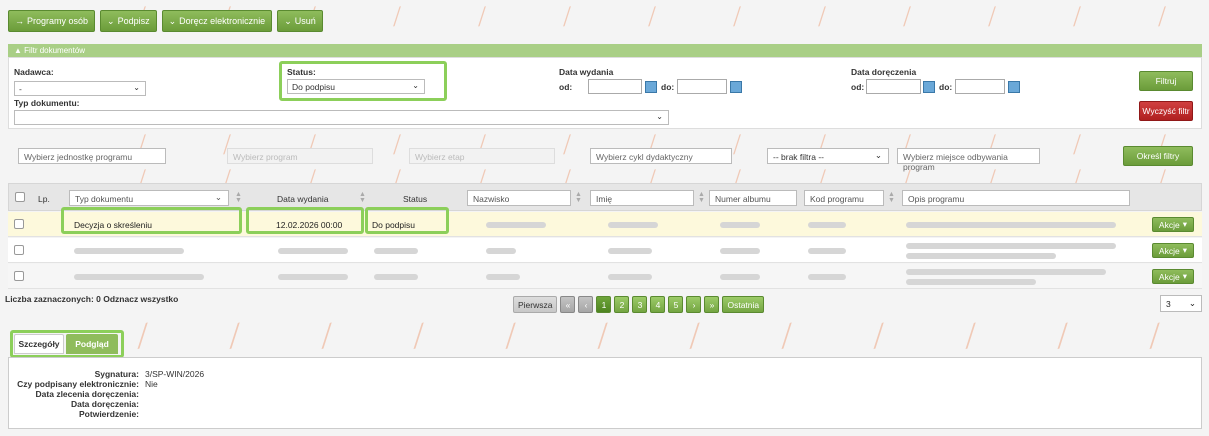  I want to click on miejsce-odbywania-input: Wybierz miejsce odbywania program, so click(968, 160).